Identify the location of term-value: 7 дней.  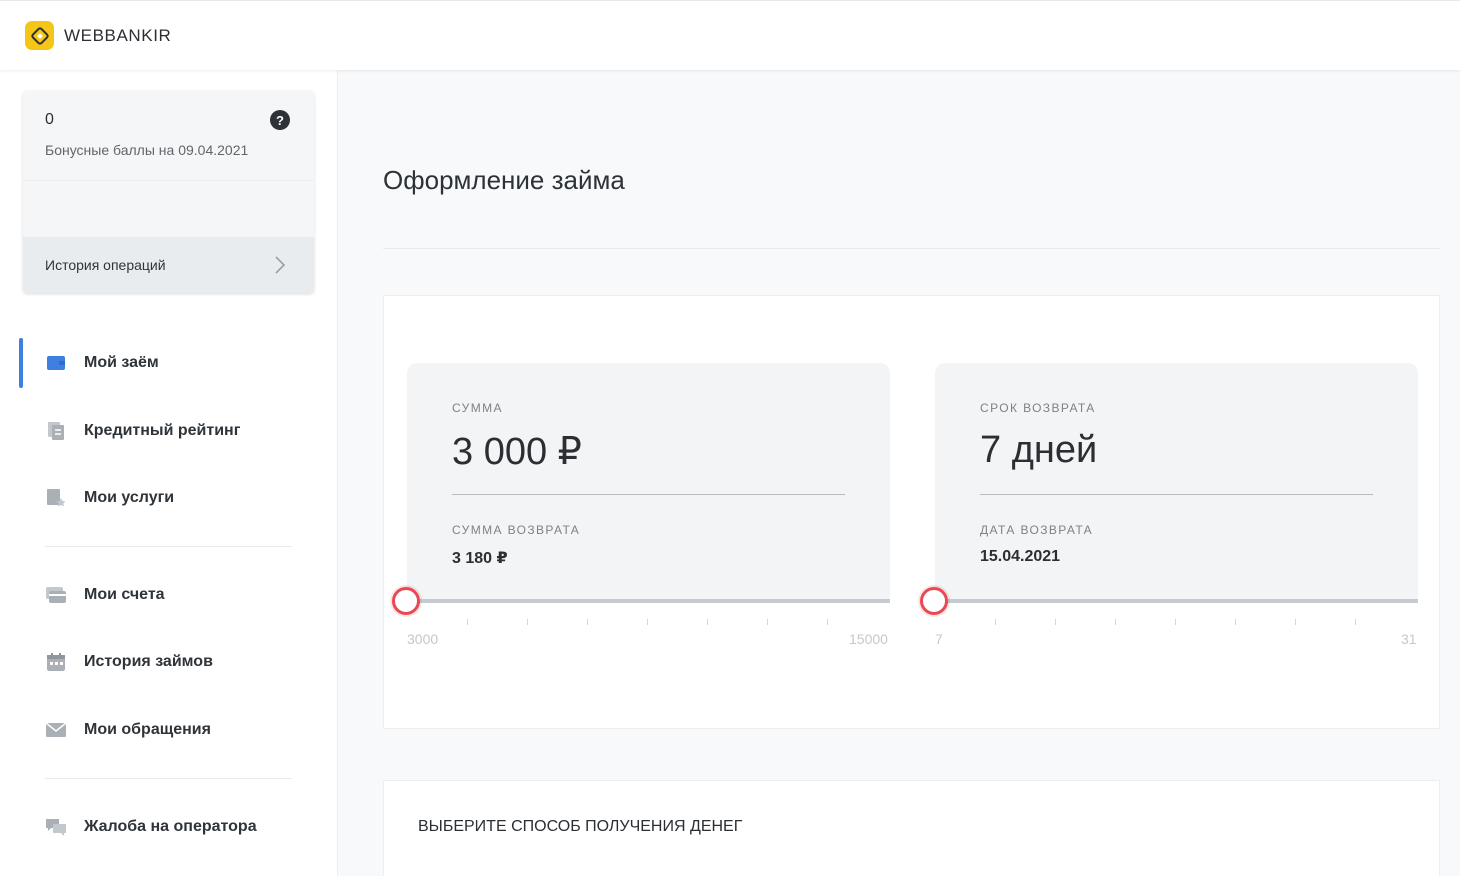
(1039, 450).